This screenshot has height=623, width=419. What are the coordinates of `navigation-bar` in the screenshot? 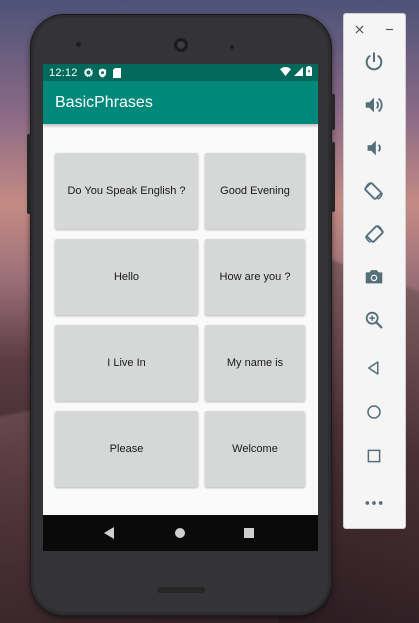 It's located at (180, 533).